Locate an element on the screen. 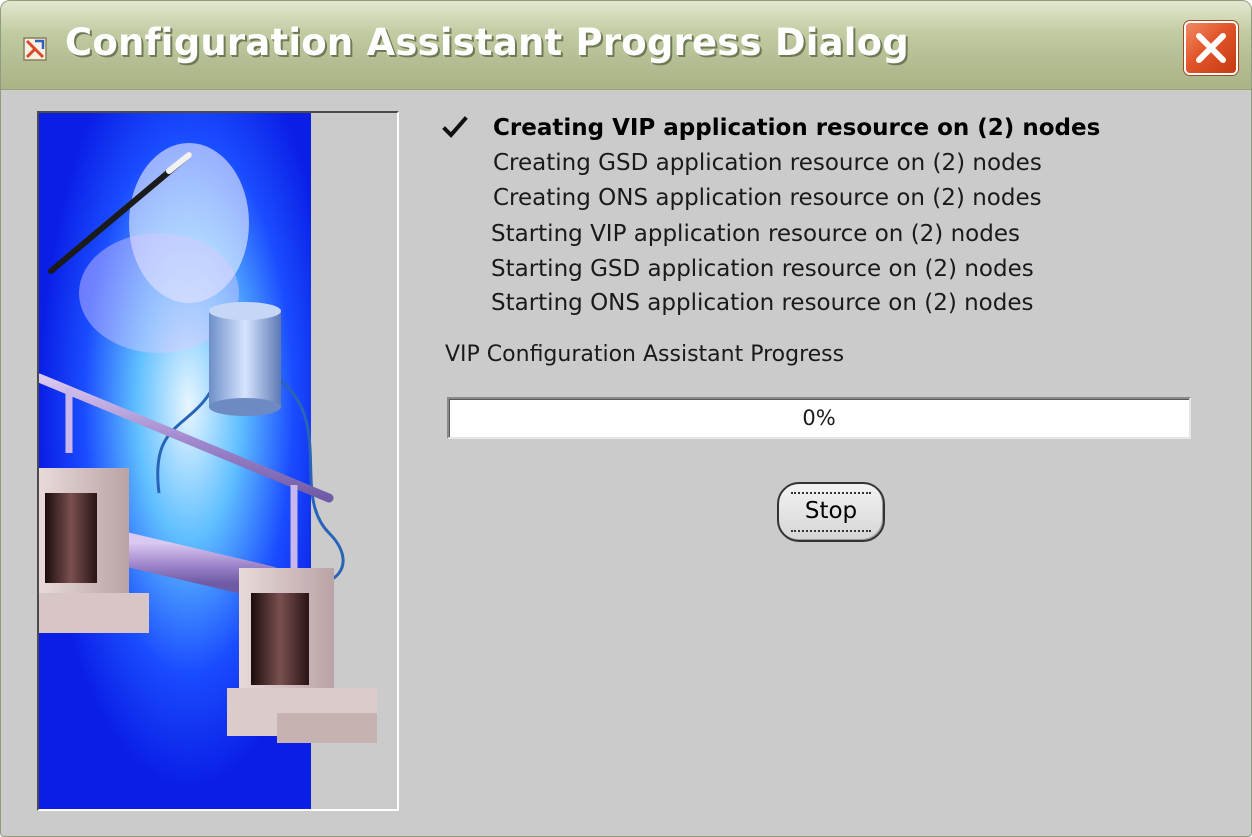  progress-label: VIP Configuration Assistant Progress is located at coordinates (645, 354).